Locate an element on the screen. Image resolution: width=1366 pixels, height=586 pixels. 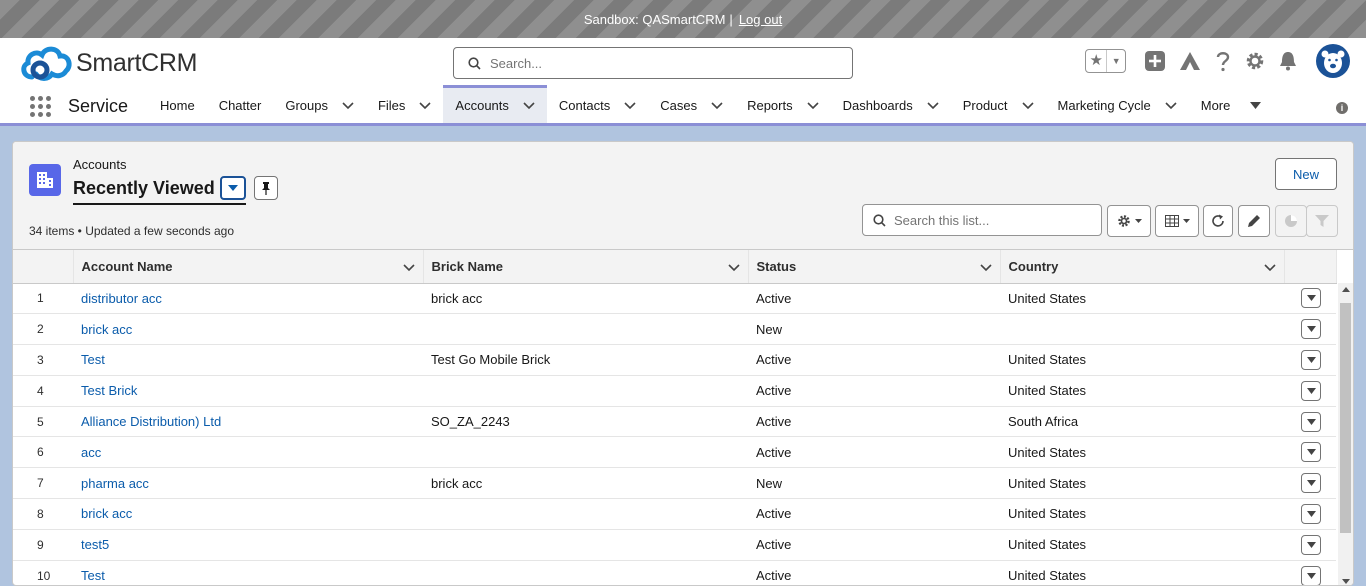
tab-cases: Cases is located at coordinates (691, 105).